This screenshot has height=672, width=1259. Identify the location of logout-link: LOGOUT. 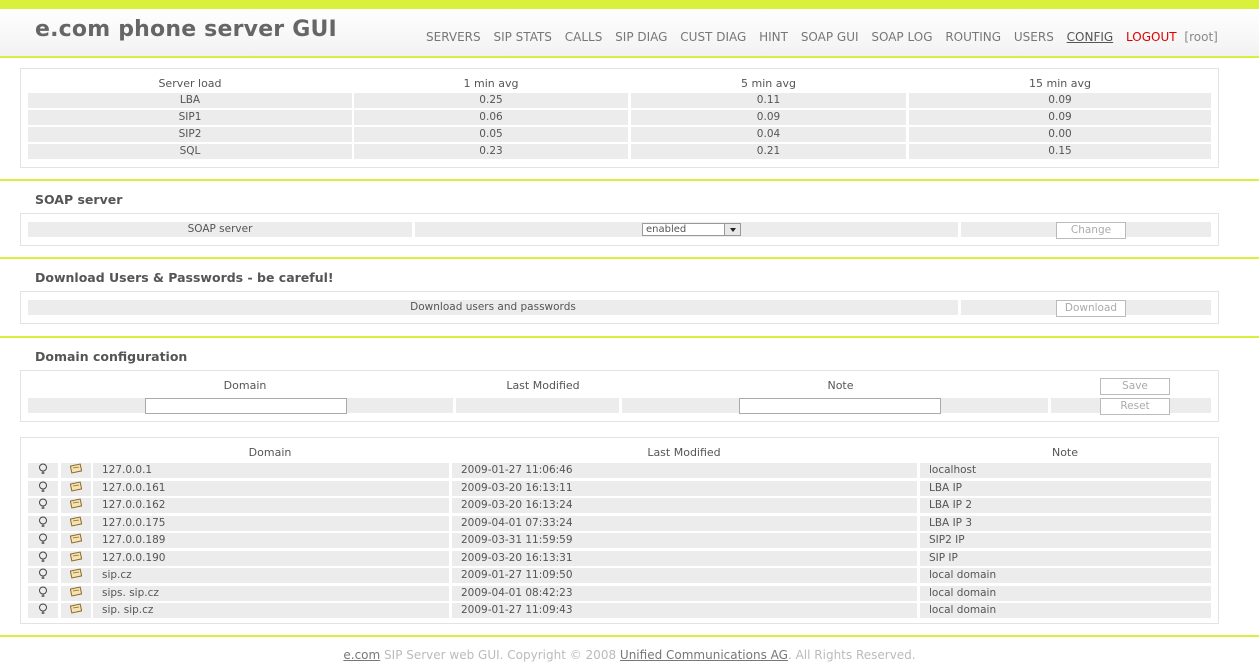
(1151, 37).